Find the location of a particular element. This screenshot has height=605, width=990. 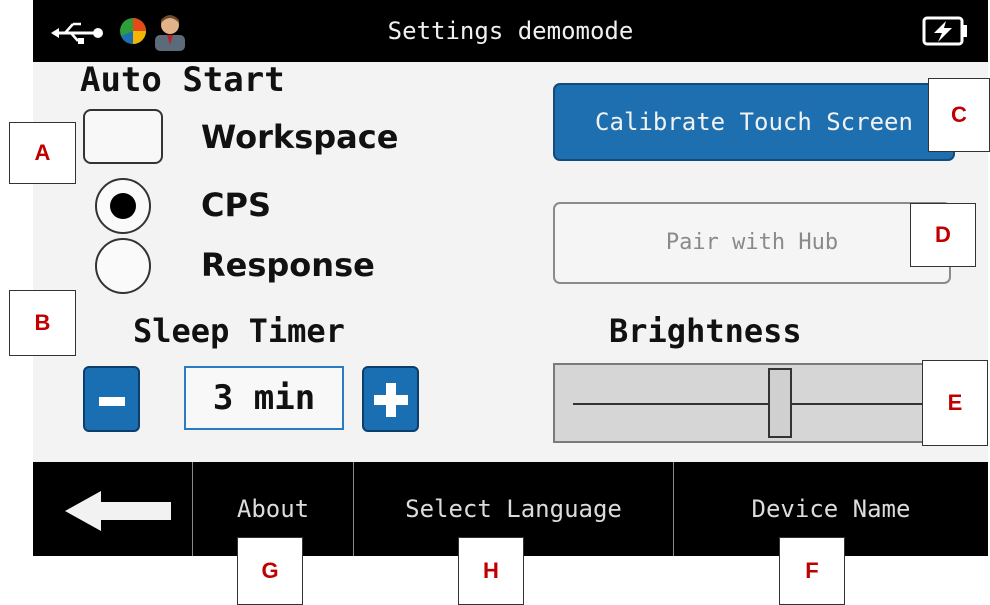

radio-selected-dot is located at coordinates (123, 206).